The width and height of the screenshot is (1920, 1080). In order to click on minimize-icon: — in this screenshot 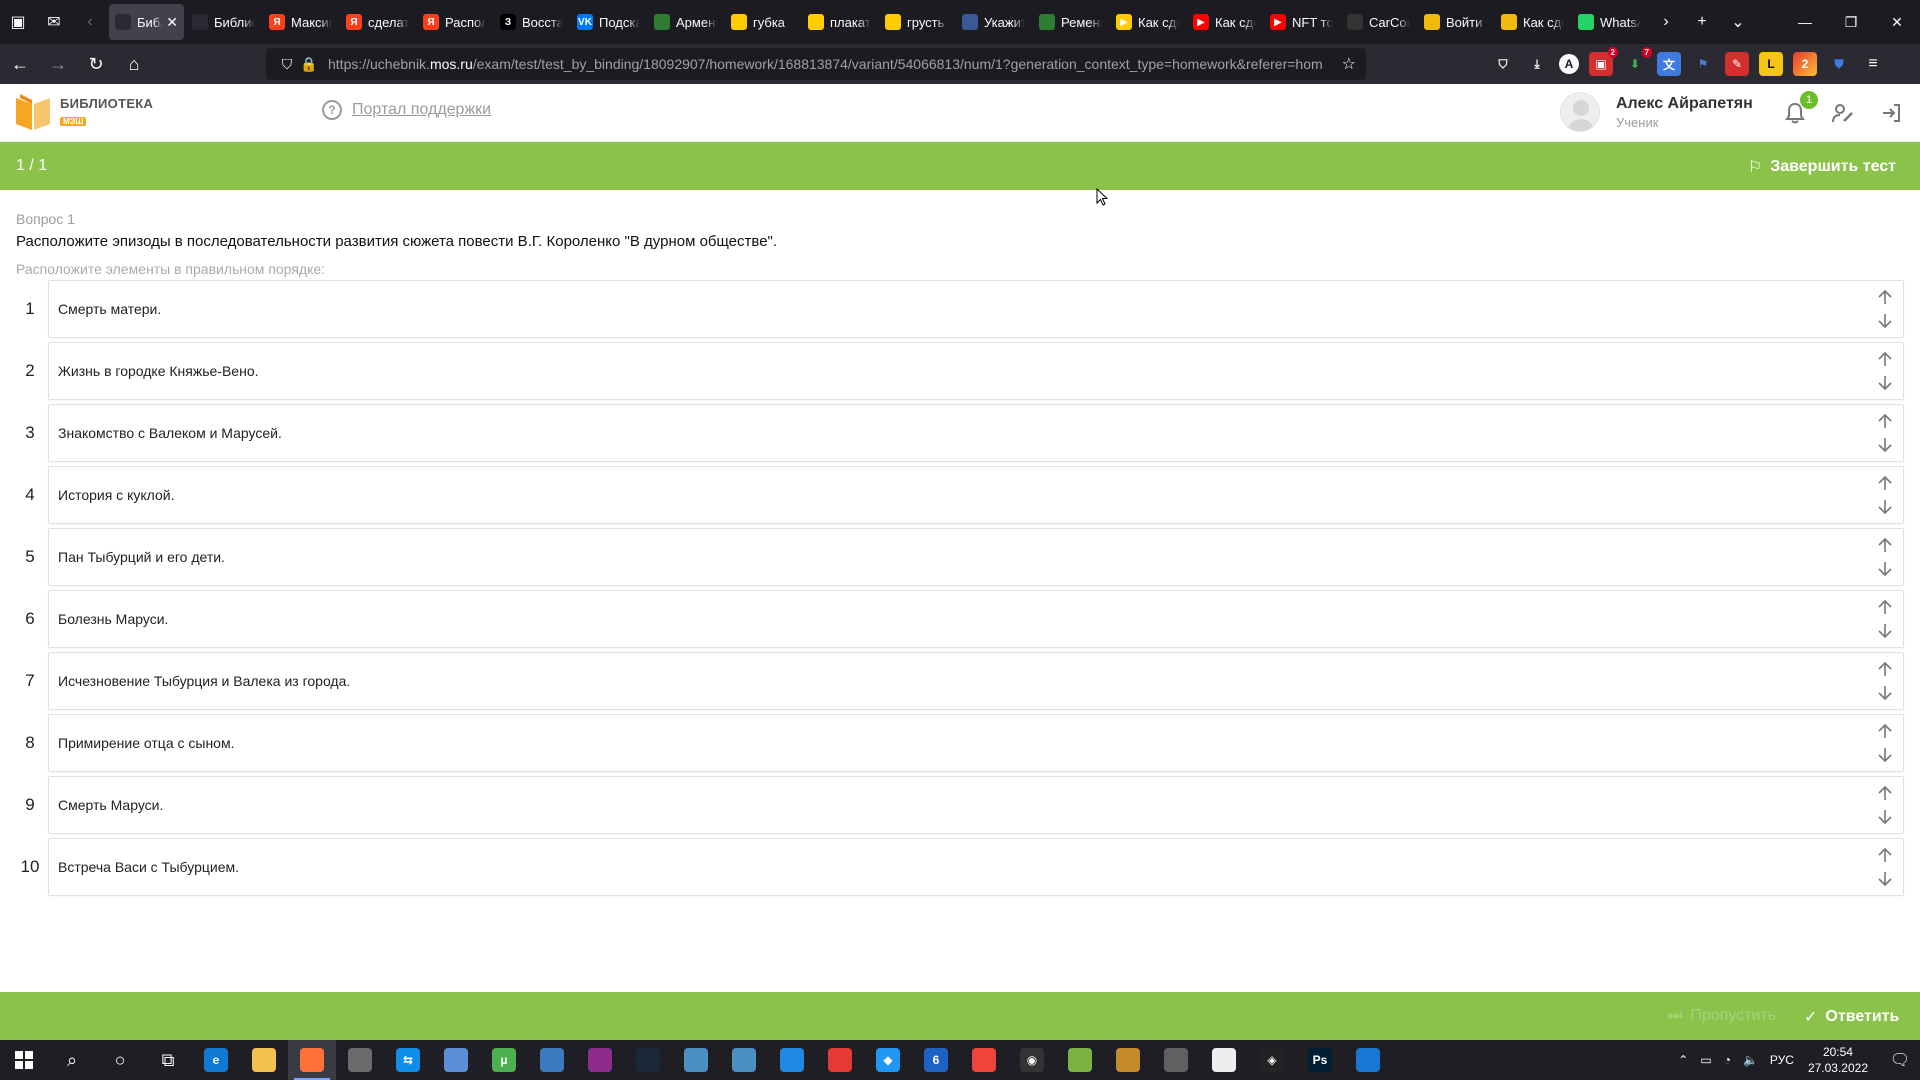, I will do `click(1805, 22)`.